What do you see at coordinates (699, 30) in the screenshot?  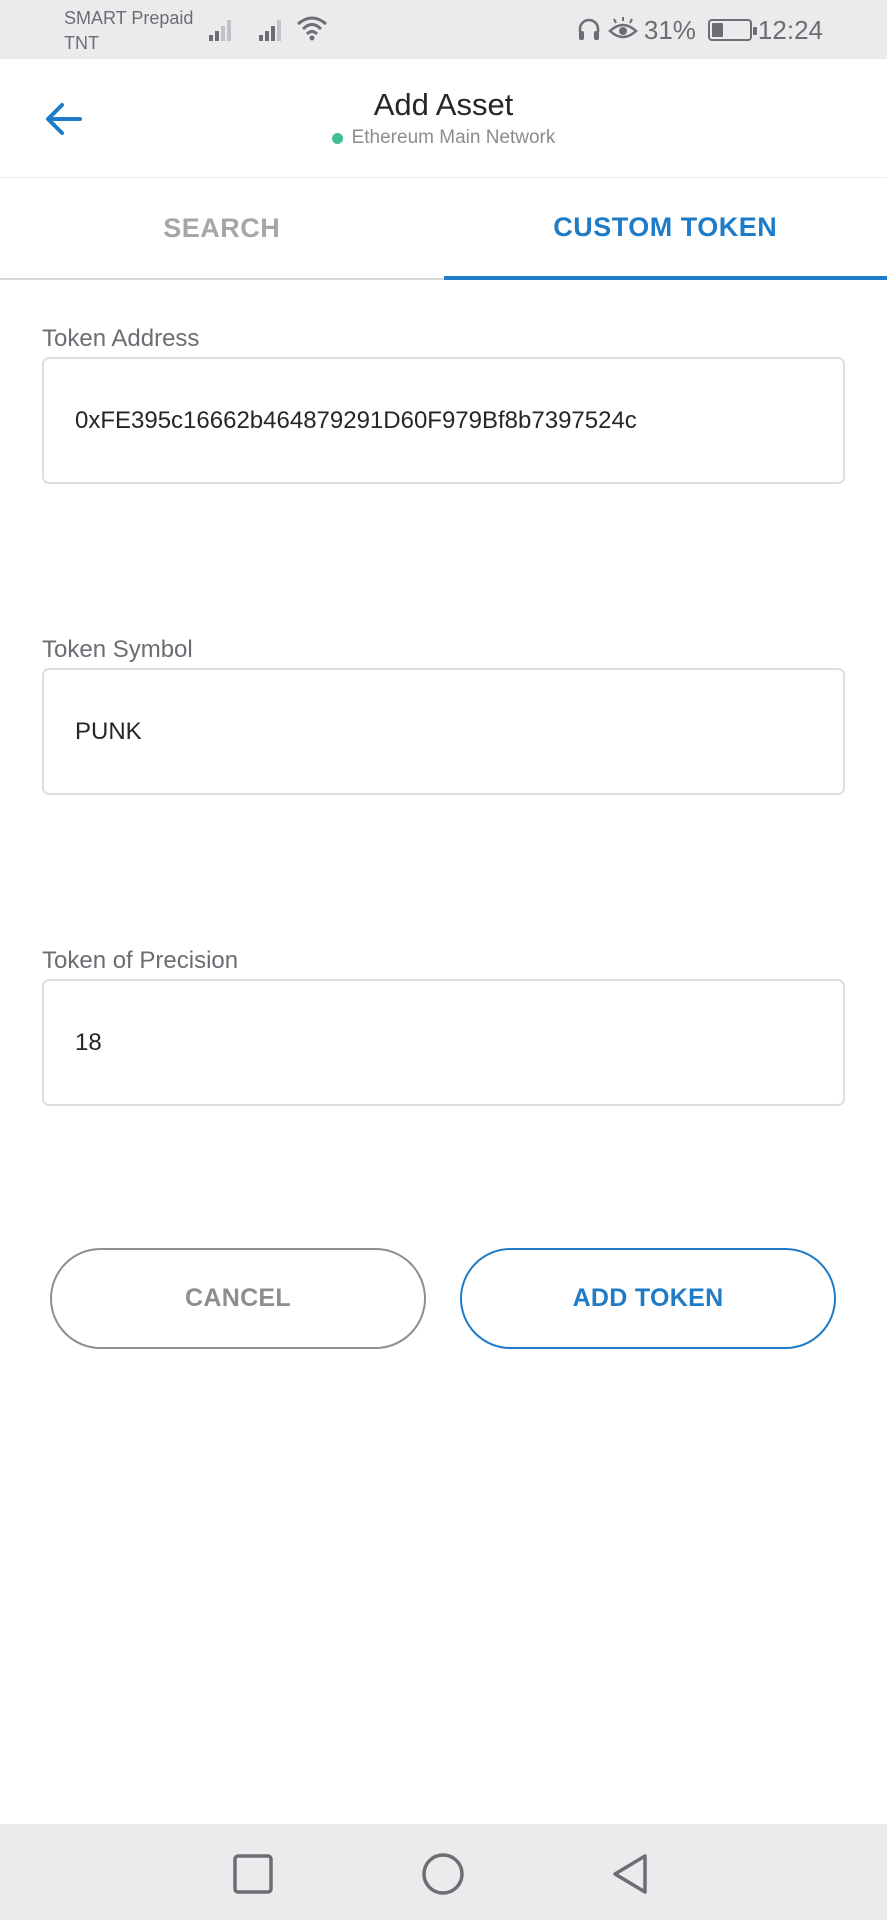 I see `status-right-group: 31% 12:24` at bounding box center [699, 30].